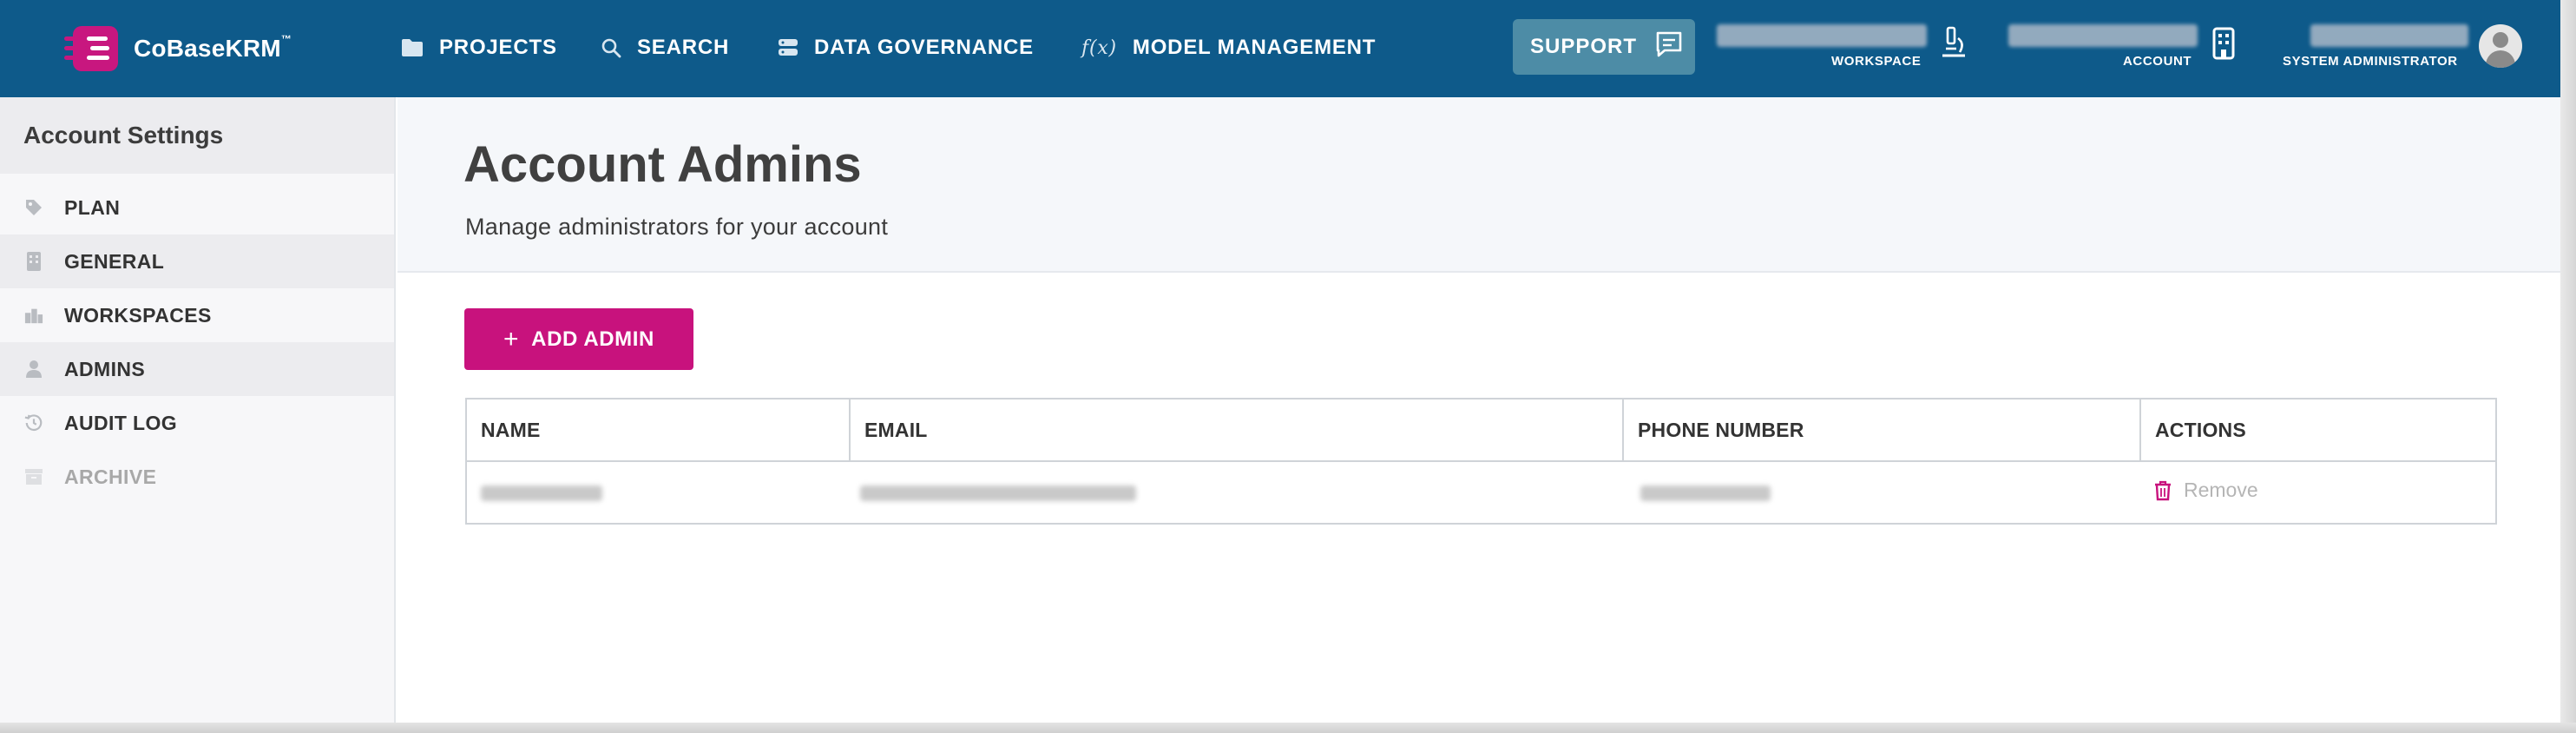 The width and height of the screenshot is (2576, 733). Describe the element at coordinates (2221, 491) in the screenshot. I see `remove-label: Remove` at that location.